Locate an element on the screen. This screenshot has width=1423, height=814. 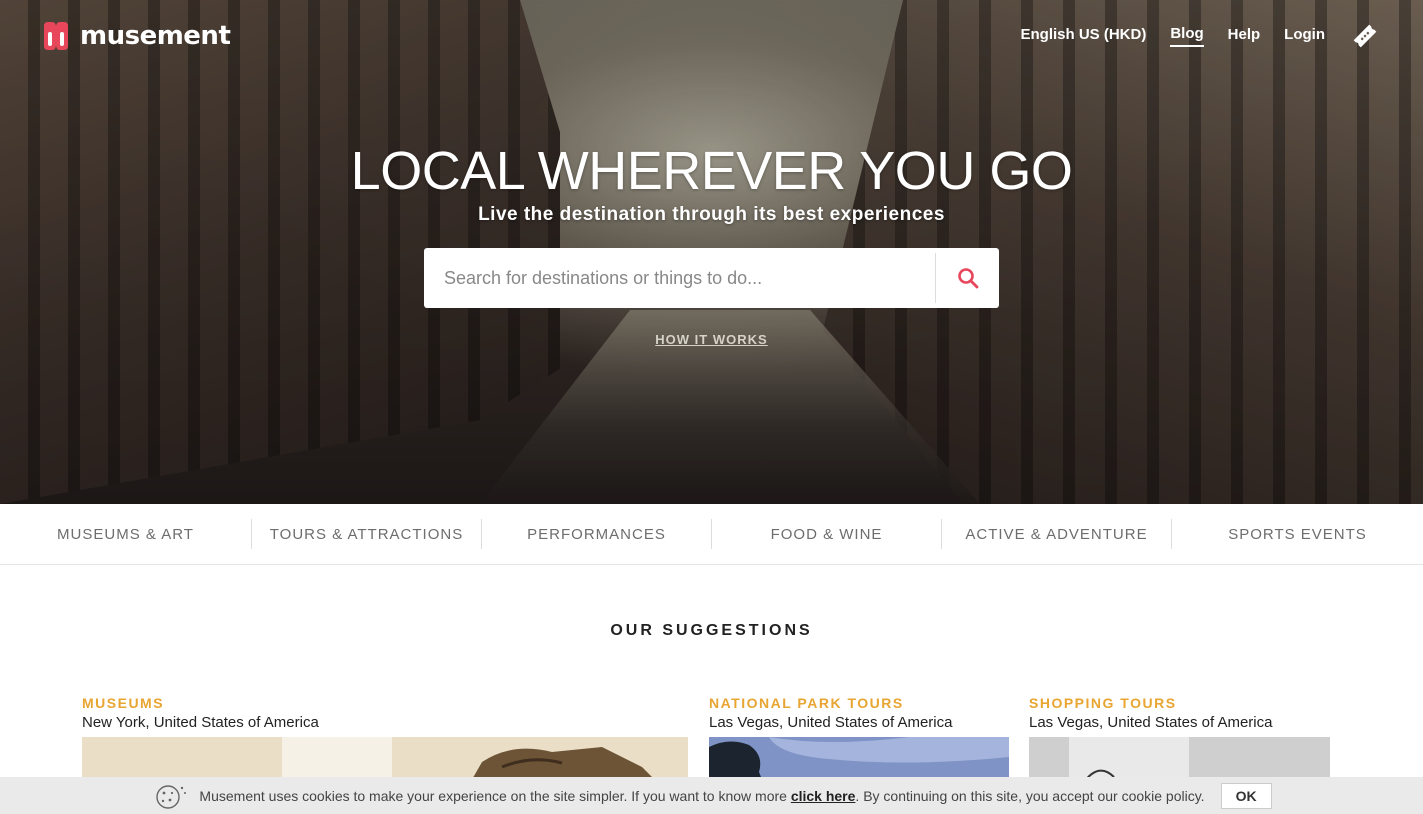
nav-login-link: Login is located at coordinates (1304, 36).